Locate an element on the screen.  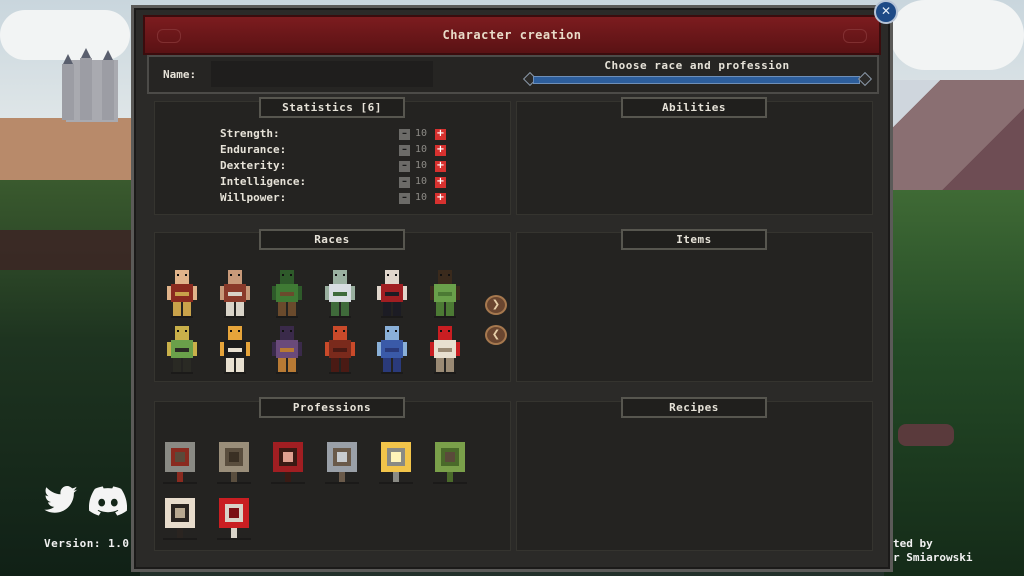
items-panel is located at coordinates (694, 307).